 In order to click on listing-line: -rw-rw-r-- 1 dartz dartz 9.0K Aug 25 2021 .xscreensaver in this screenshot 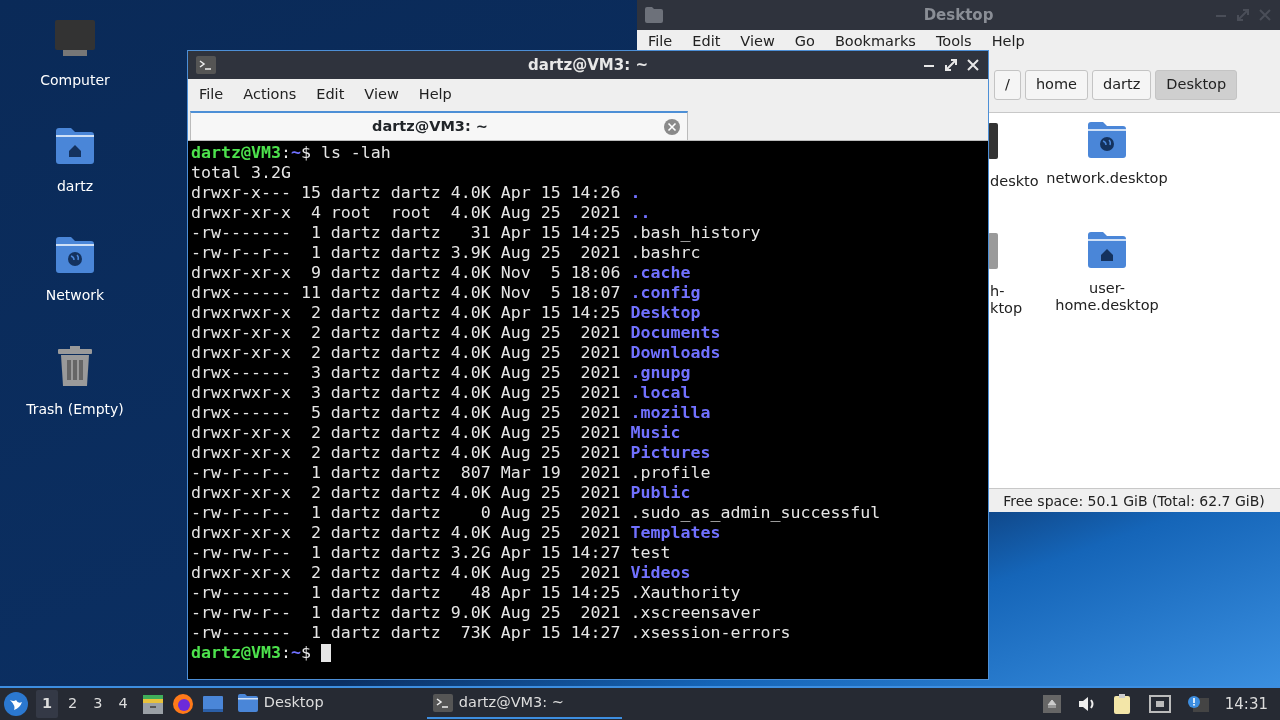, I will do `click(476, 613)`.